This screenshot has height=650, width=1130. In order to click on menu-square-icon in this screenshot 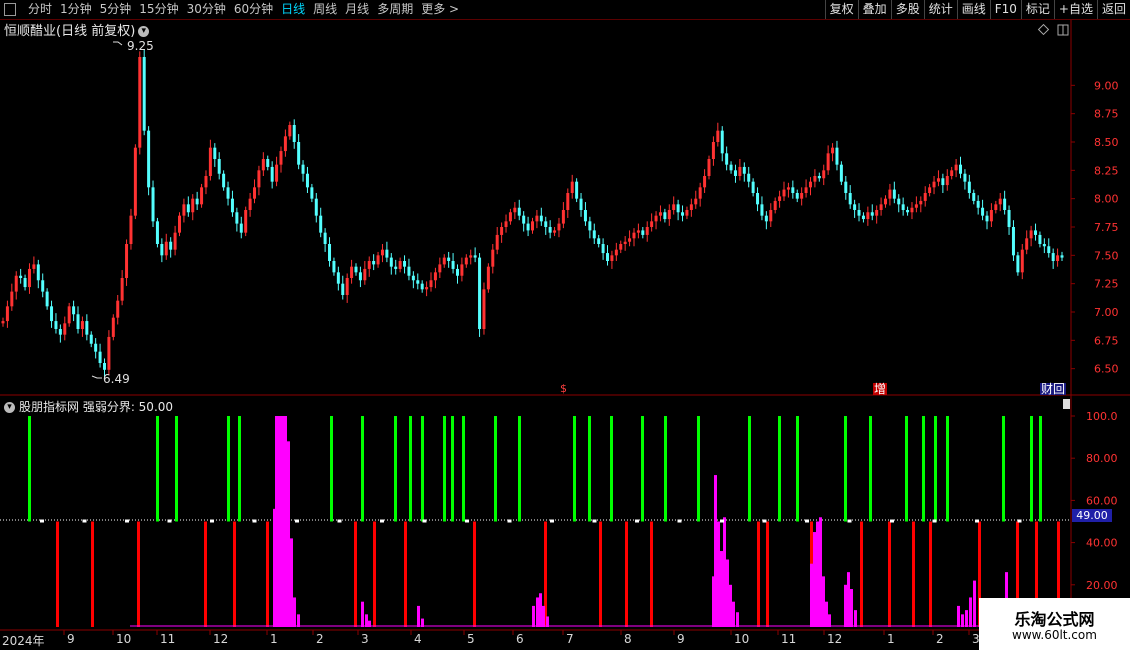, I will do `click(10, 9)`.